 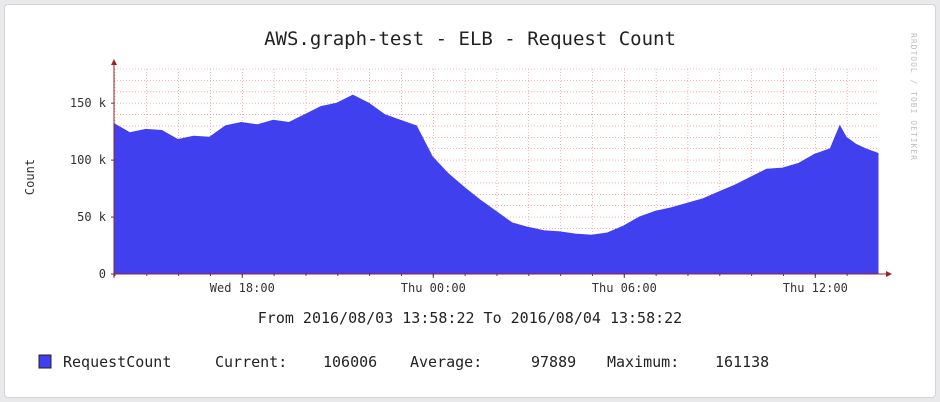 What do you see at coordinates (481, 284) in the screenshot?
I see `x-ticks: Wed 18:00 Thu 00:00 Thu 06:00 Thu 12:00` at bounding box center [481, 284].